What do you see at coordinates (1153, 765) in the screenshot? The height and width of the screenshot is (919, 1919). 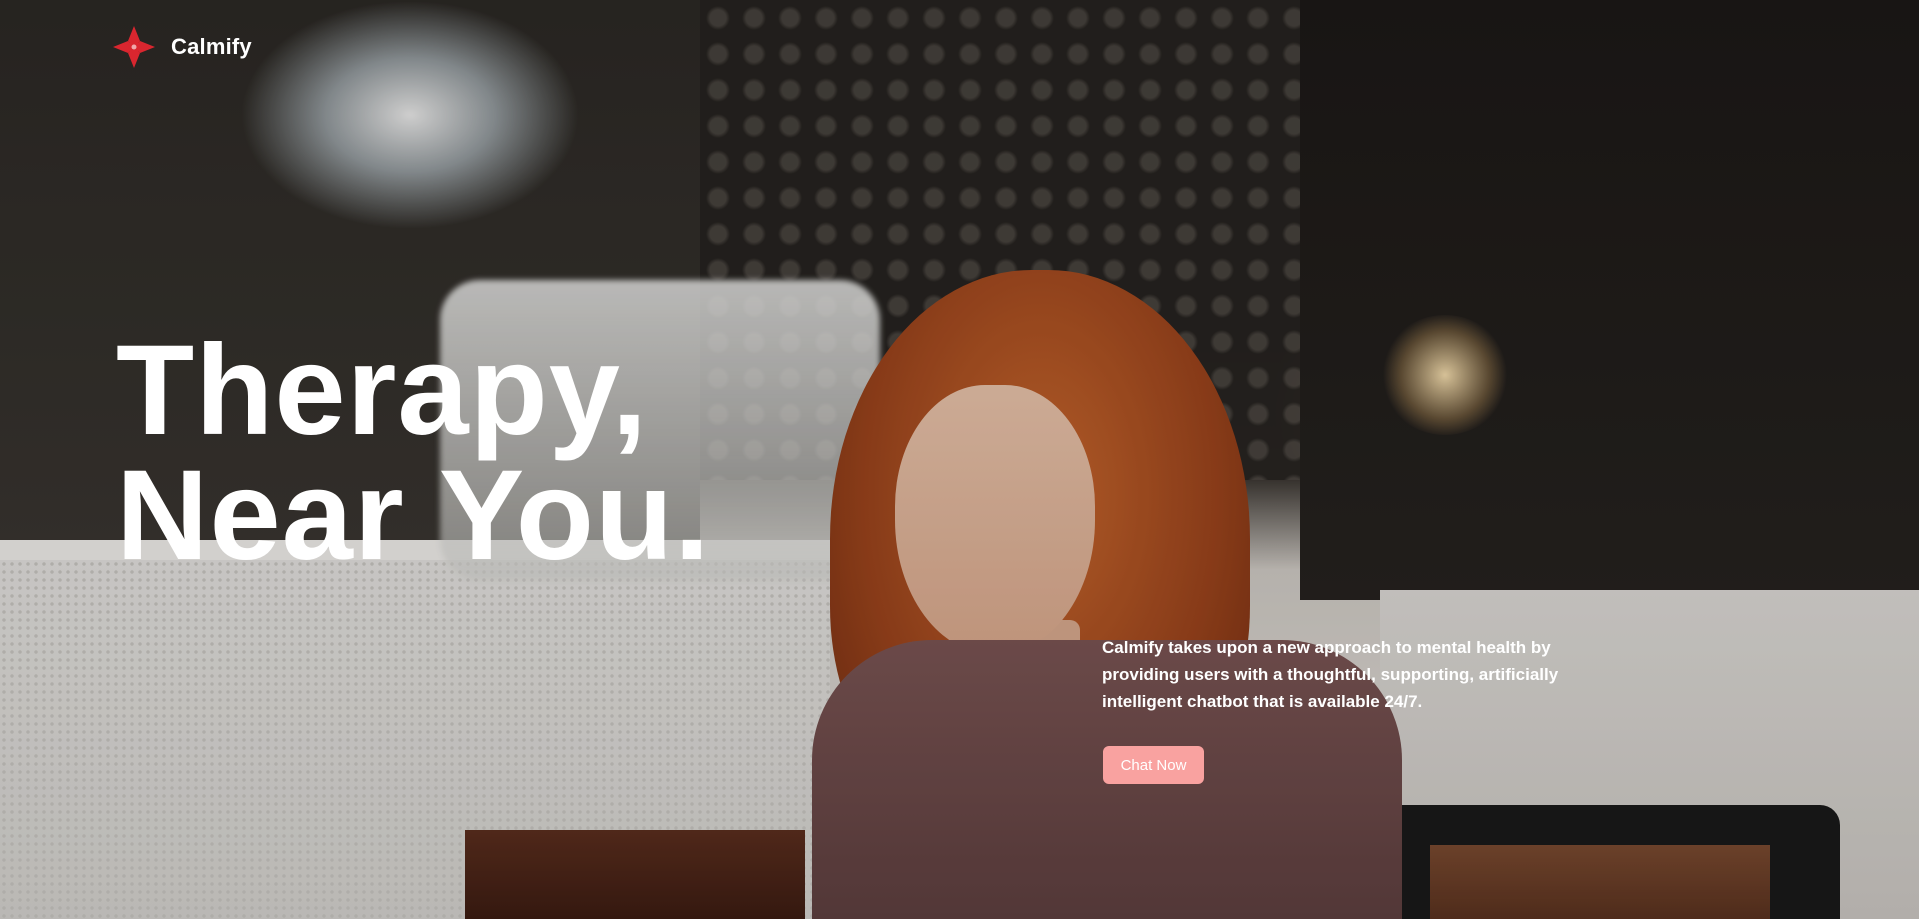 I see `chat-now-button: Chat Now` at bounding box center [1153, 765].